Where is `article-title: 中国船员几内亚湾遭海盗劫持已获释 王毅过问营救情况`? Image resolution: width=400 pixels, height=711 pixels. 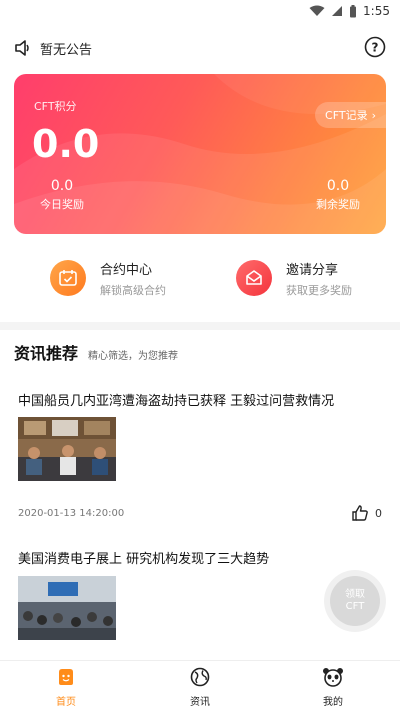 article-title: 中国船员几内亚湾遭海盗劫持已获释 王毅过问营救情况 is located at coordinates (176, 399).